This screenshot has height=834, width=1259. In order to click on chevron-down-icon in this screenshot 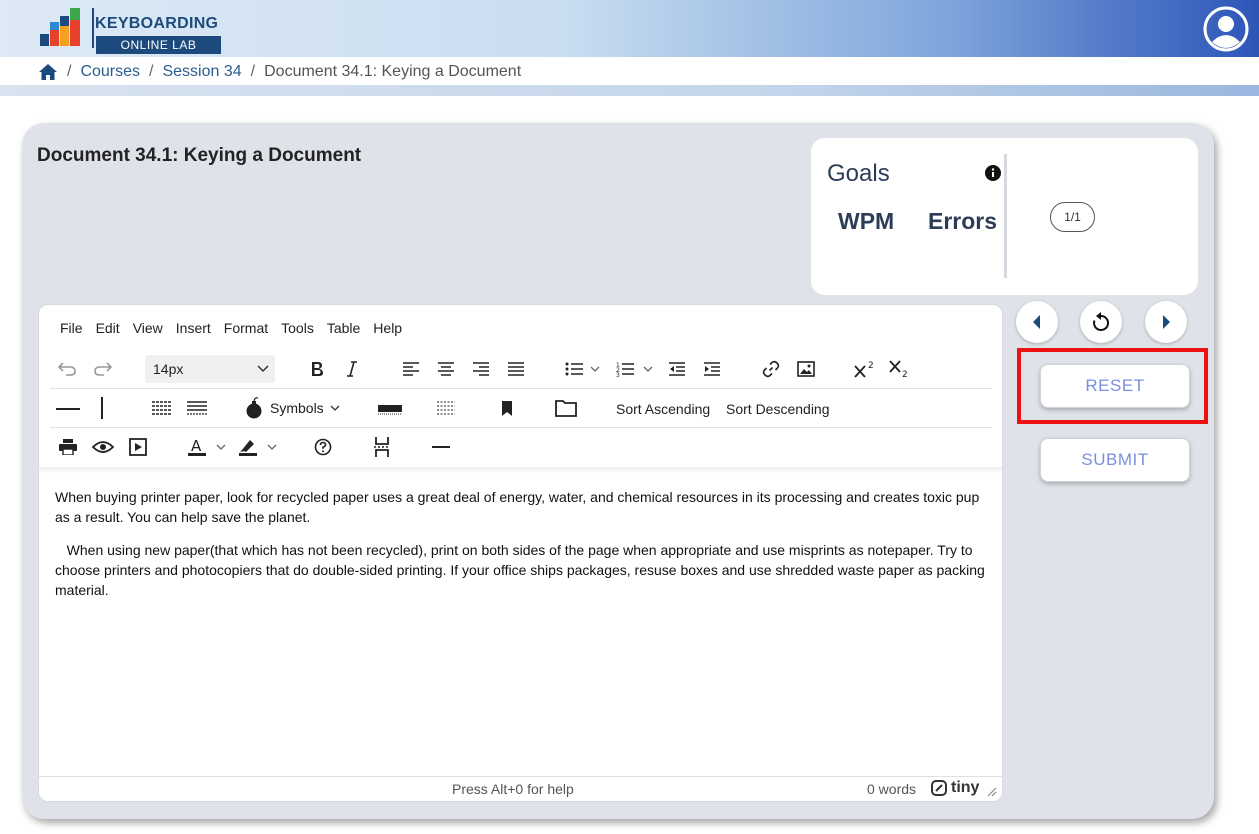, I will do `click(335, 408)`.